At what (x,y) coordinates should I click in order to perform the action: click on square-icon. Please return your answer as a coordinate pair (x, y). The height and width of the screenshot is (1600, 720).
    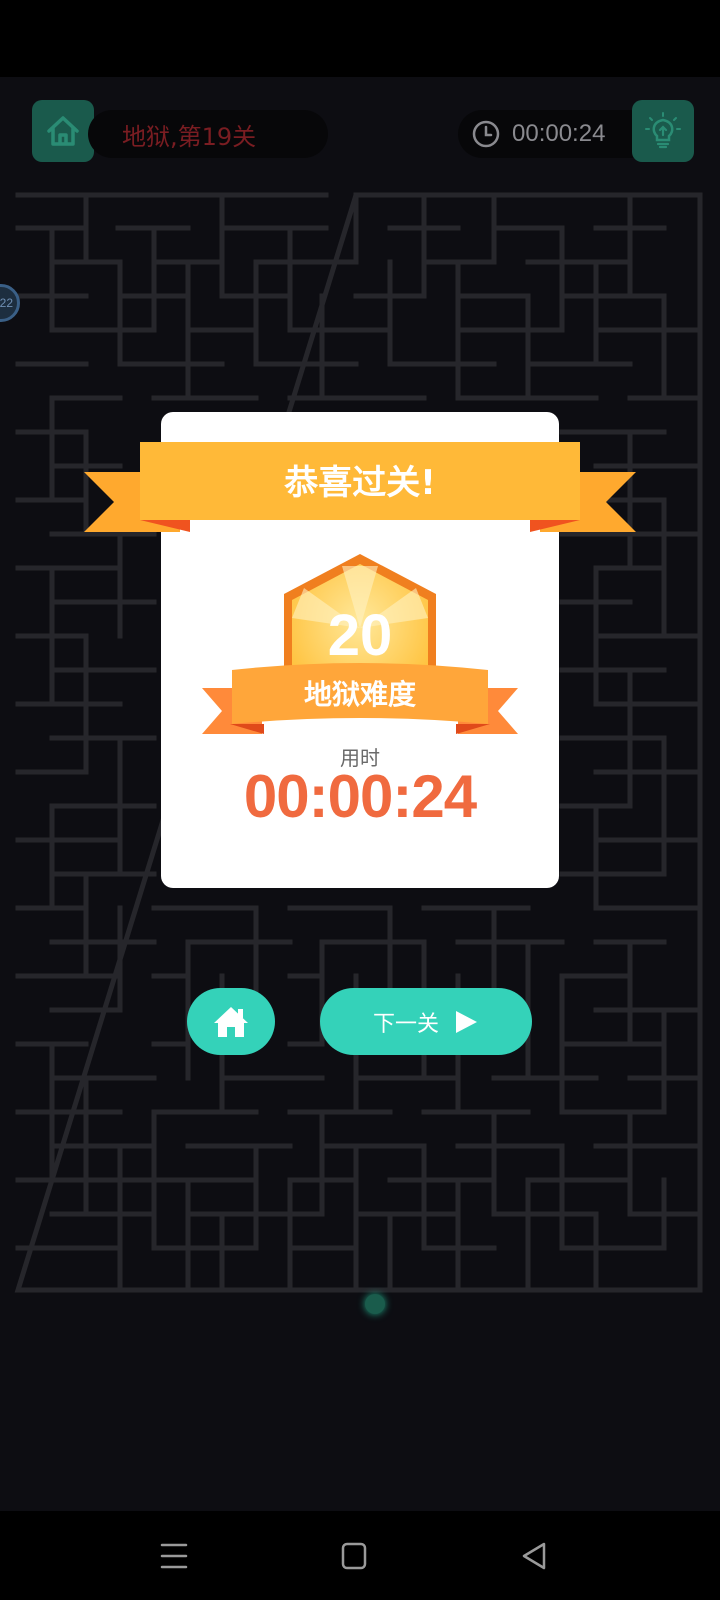
    Looking at the image, I should click on (354, 1556).